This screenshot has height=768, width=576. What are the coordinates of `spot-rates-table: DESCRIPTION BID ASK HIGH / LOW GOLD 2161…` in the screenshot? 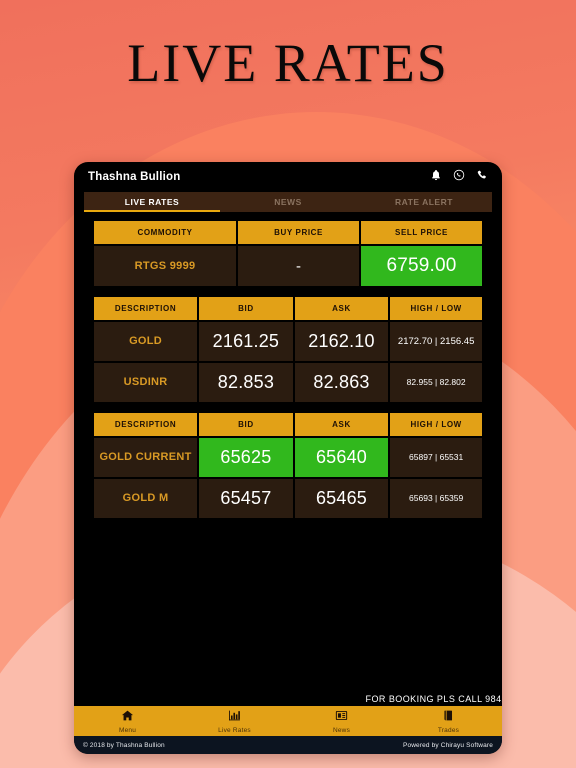 It's located at (288, 349).